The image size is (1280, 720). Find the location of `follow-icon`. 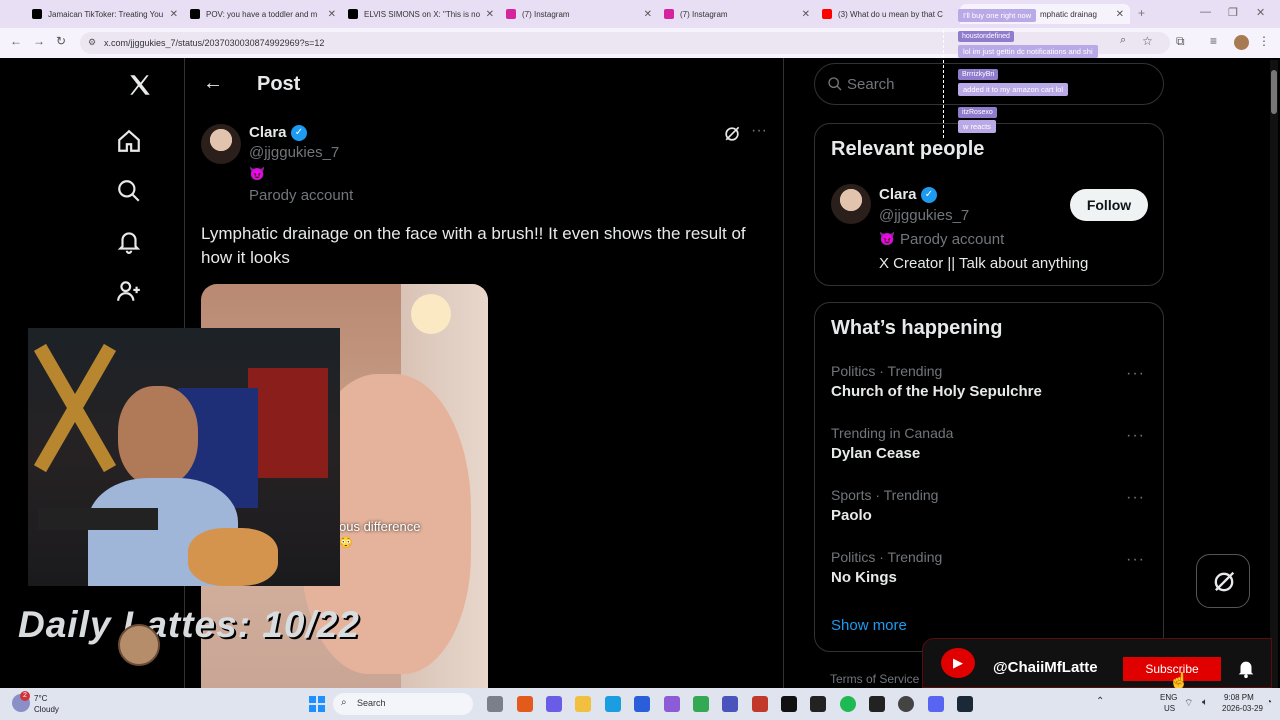

follow-icon is located at coordinates (129, 291).